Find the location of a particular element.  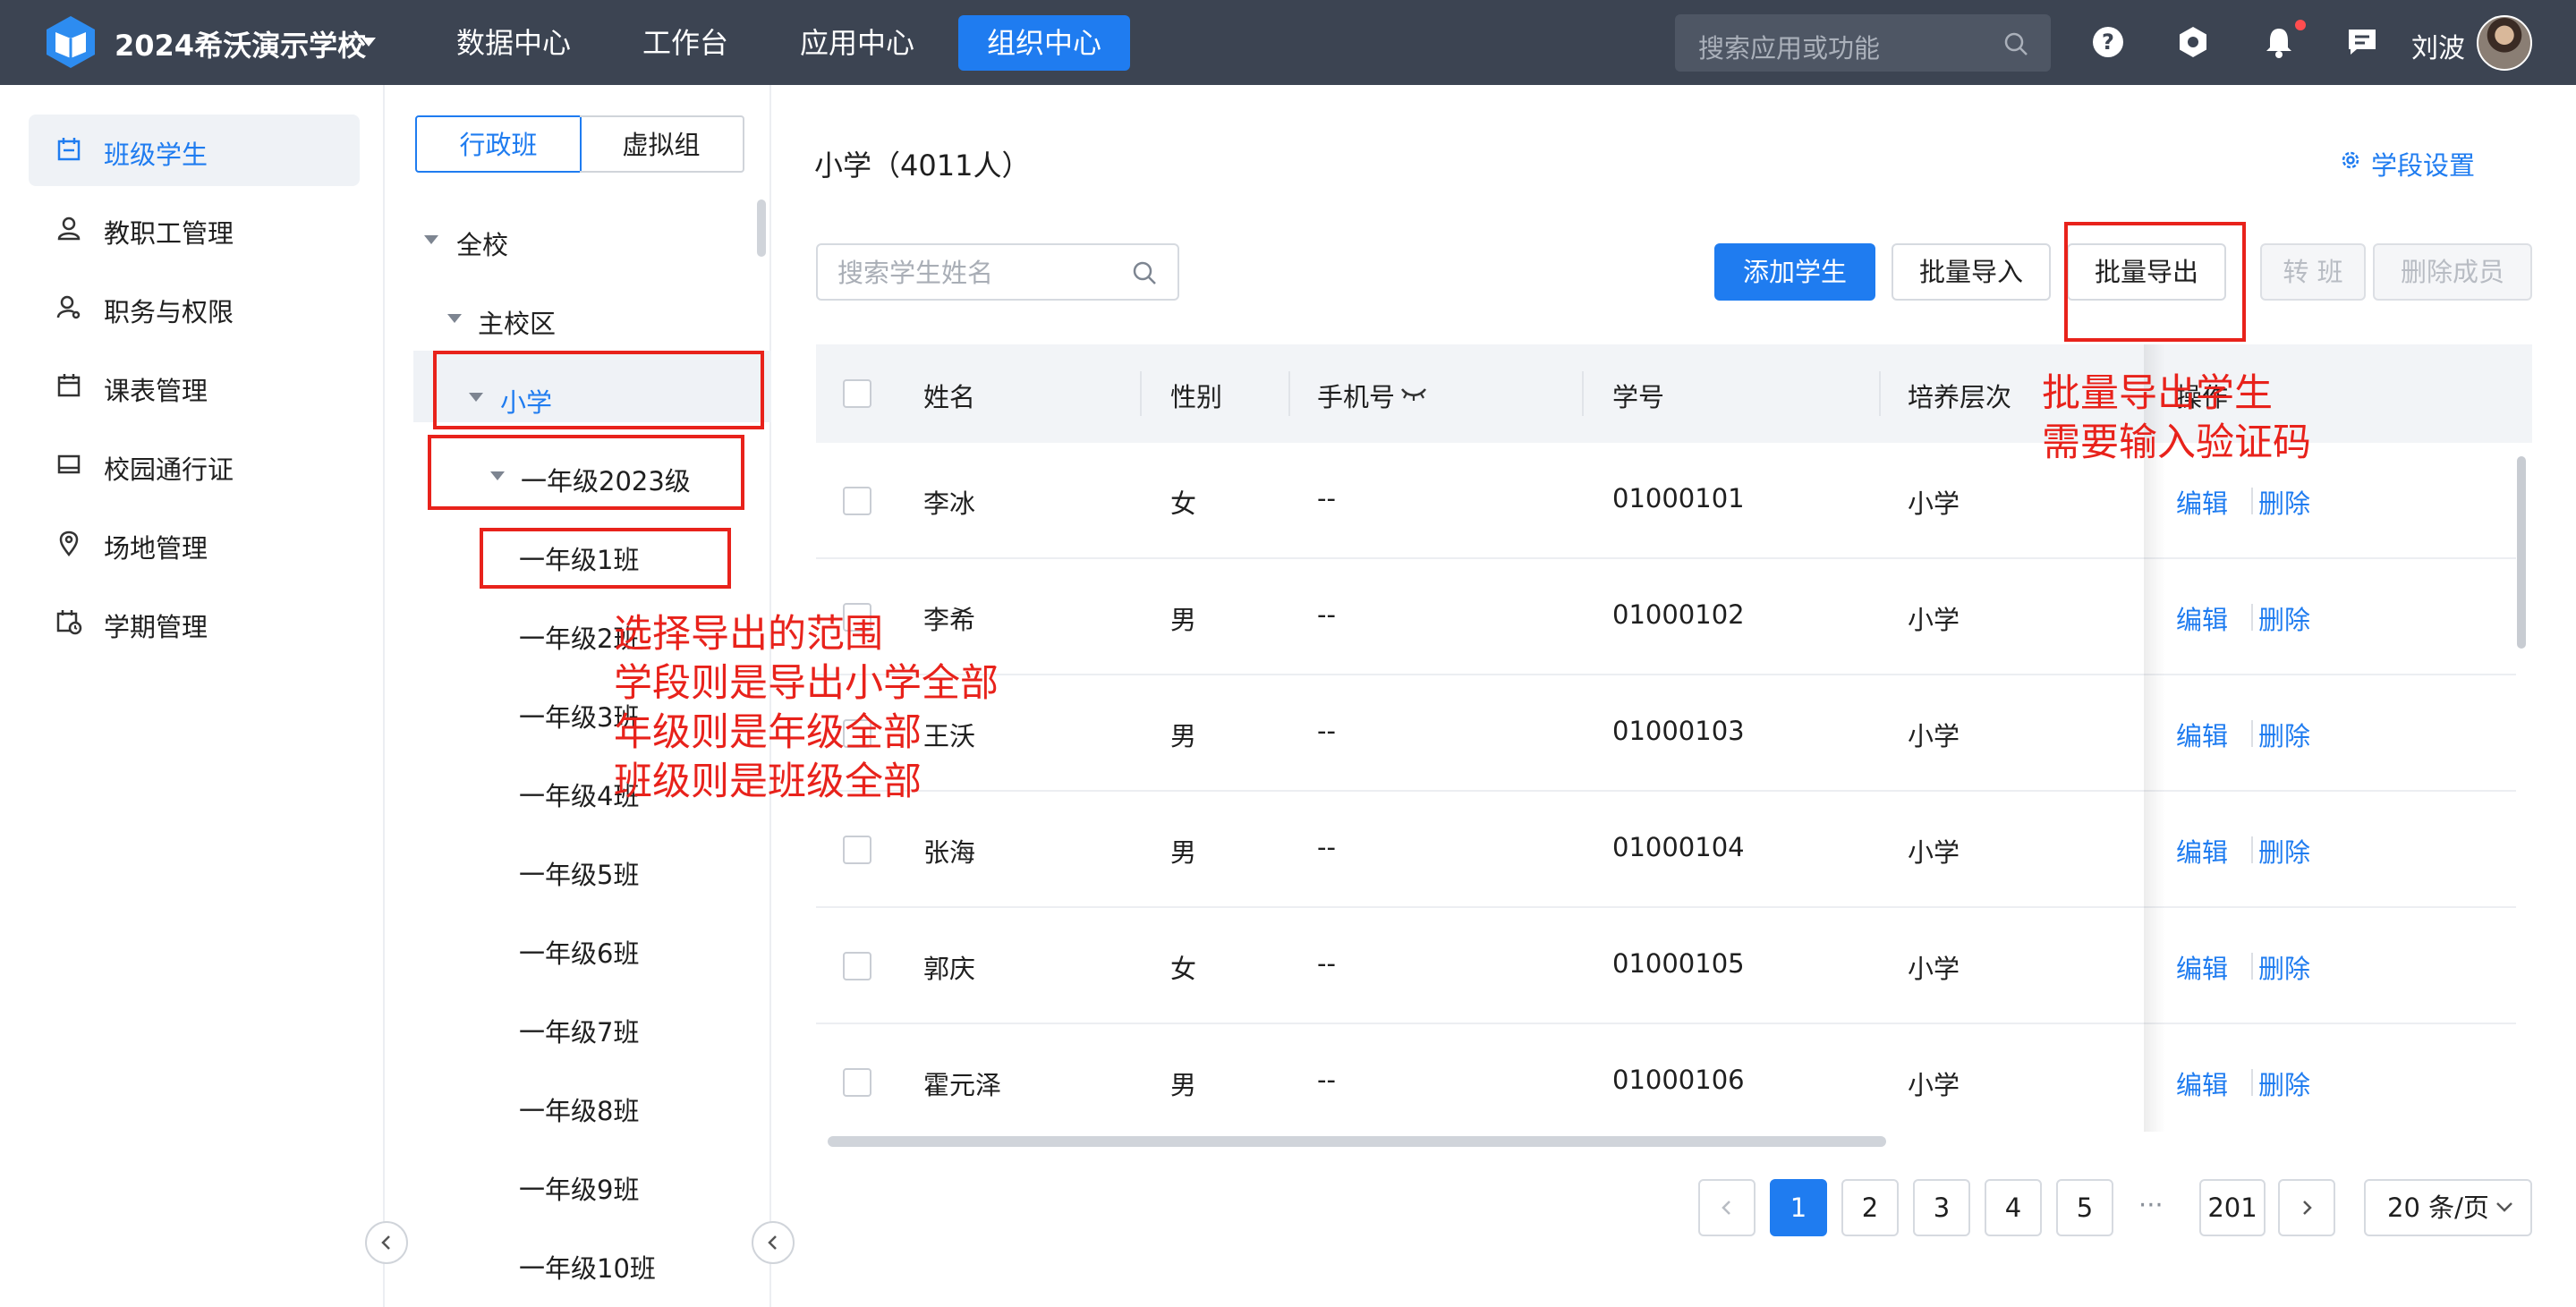

tree-node-class: 一年级7班 is located at coordinates (579, 1030).